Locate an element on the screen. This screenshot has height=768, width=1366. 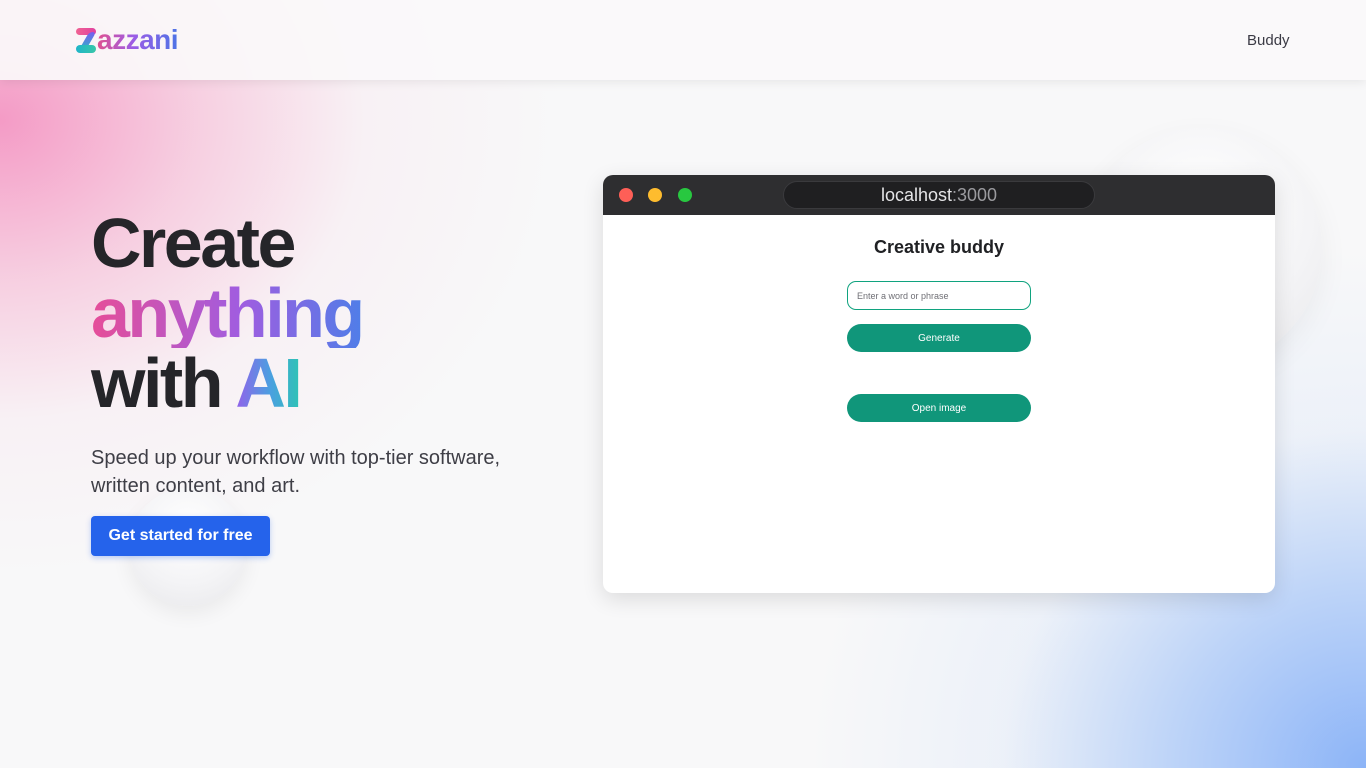
hero-headline: Create anything with AI is located at coordinates (228, 311).